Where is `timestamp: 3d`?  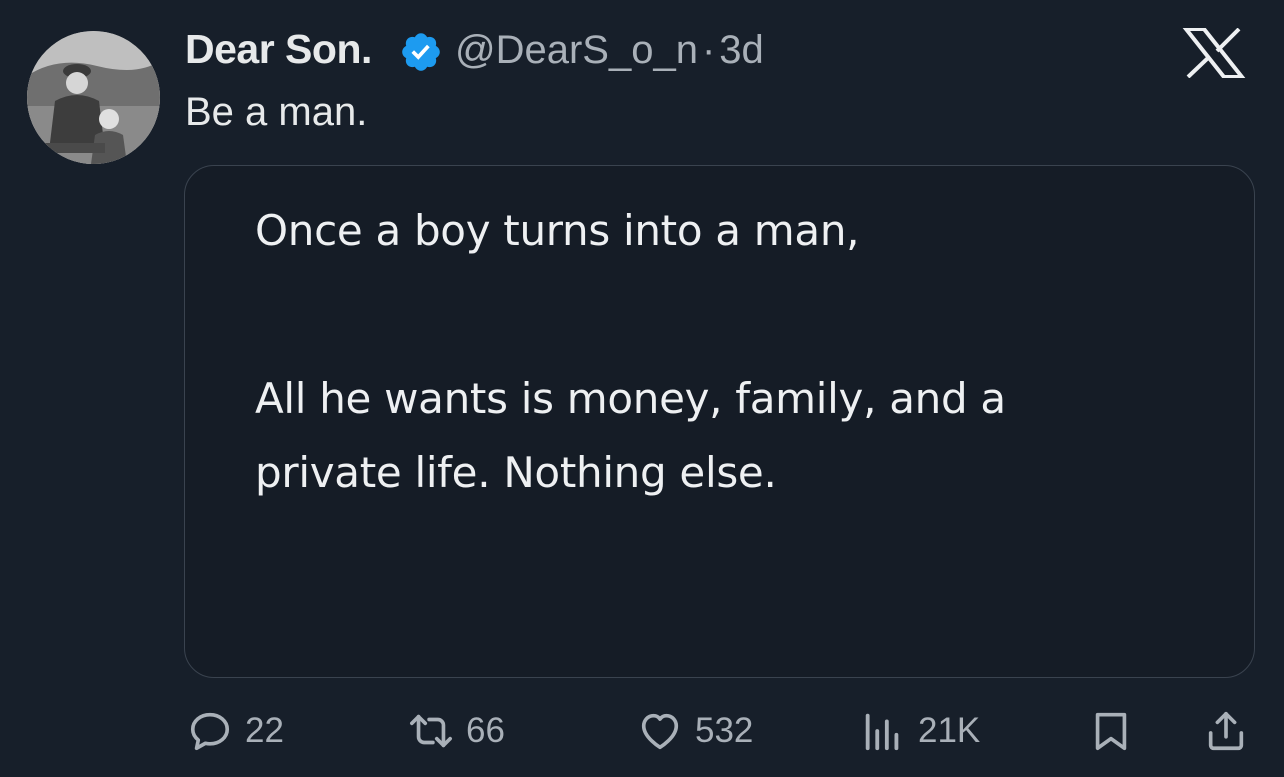 timestamp: 3d is located at coordinates (741, 50).